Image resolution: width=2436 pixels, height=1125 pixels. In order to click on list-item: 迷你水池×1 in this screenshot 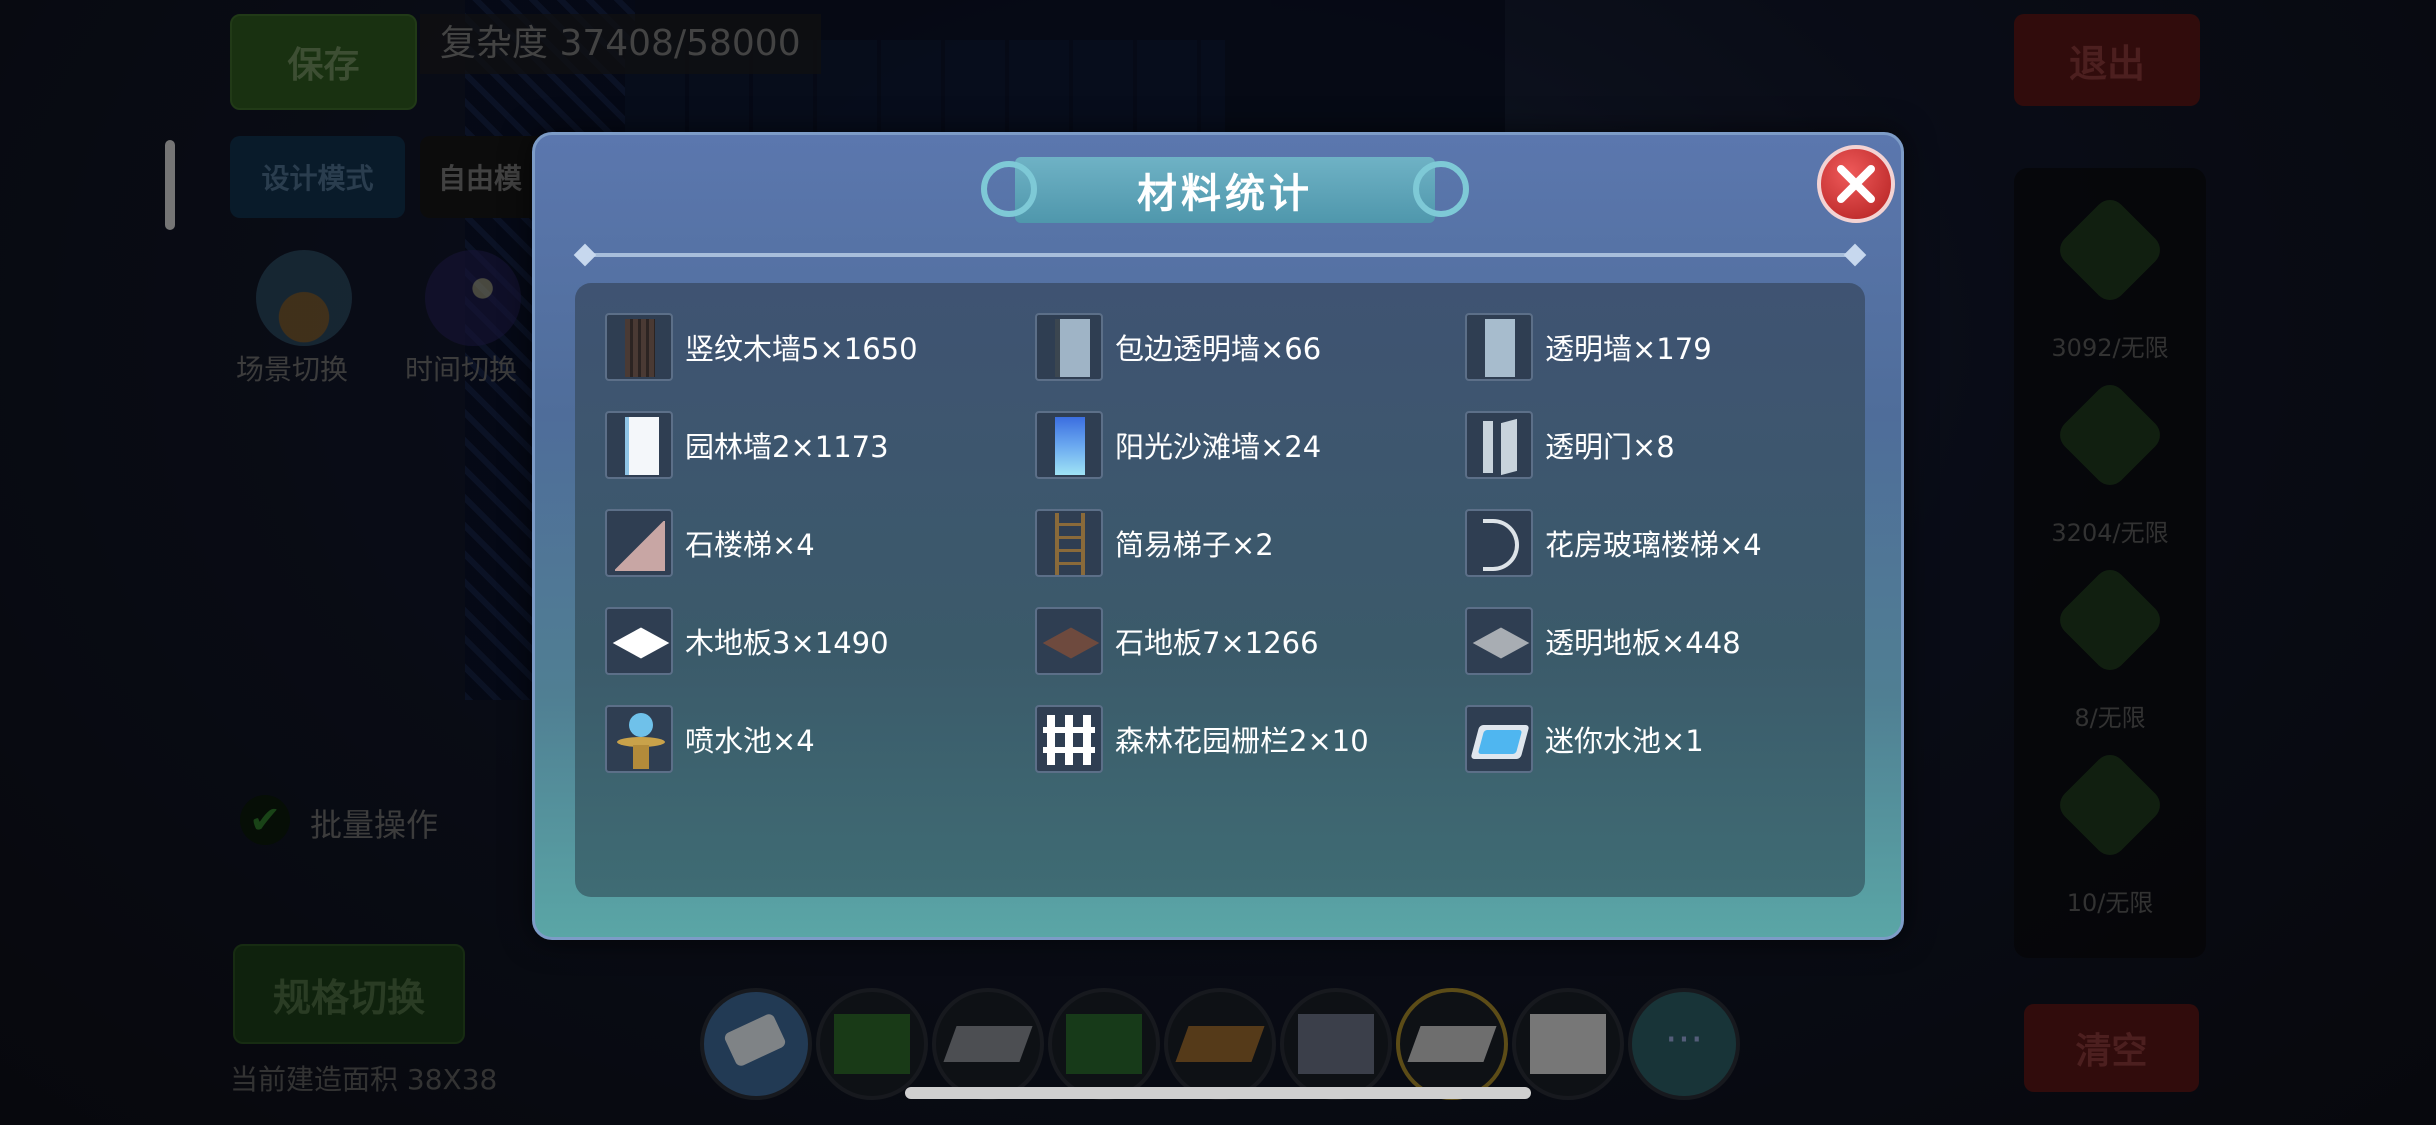, I will do `click(1584, 739)`.